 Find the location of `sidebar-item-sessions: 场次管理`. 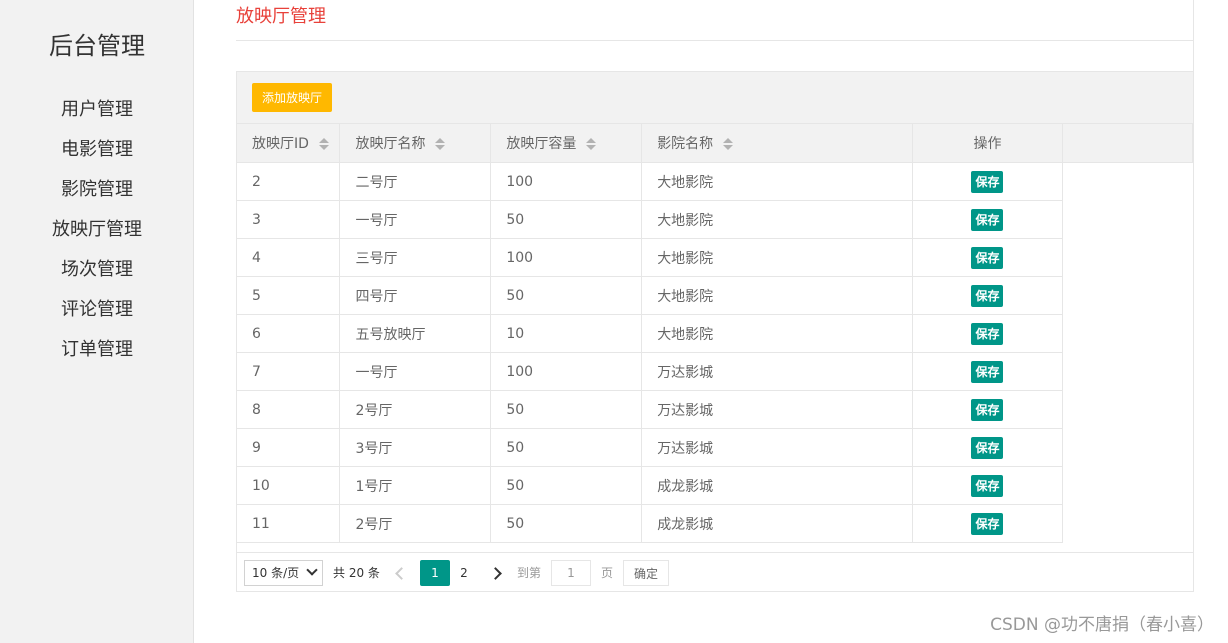

sidebar-item-sessions: 场次管理 is located at coordinates (97, 270).